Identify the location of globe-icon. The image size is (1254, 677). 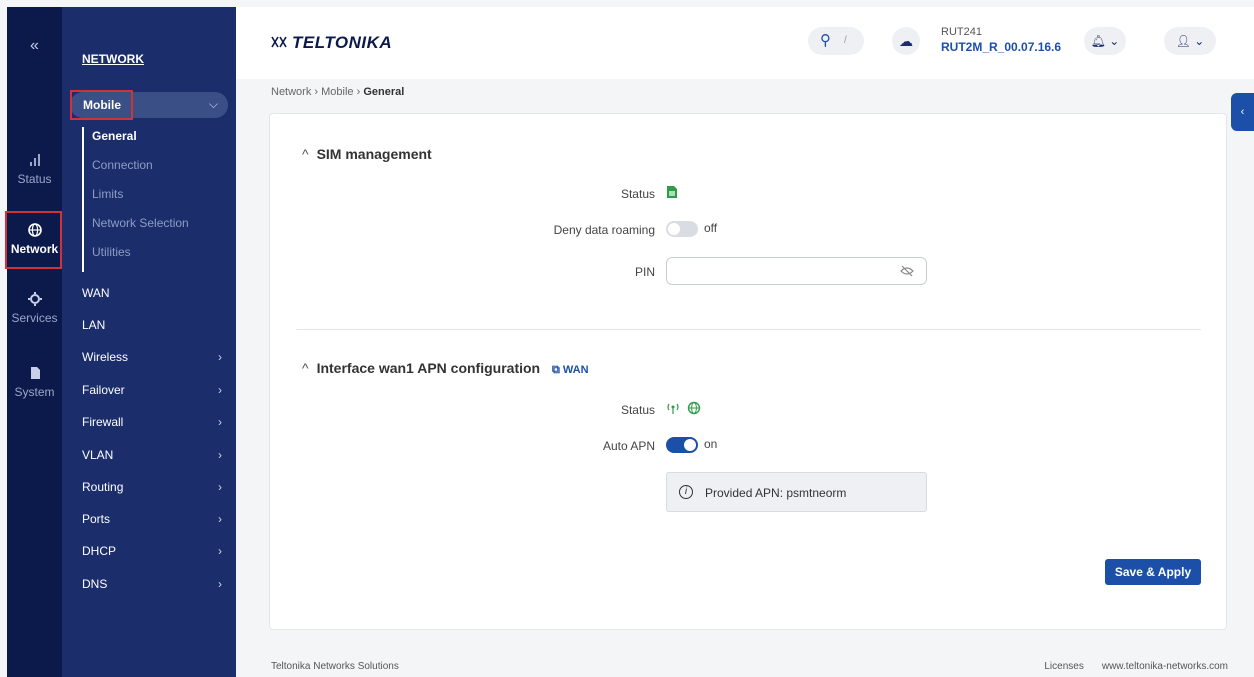
(694, 408).